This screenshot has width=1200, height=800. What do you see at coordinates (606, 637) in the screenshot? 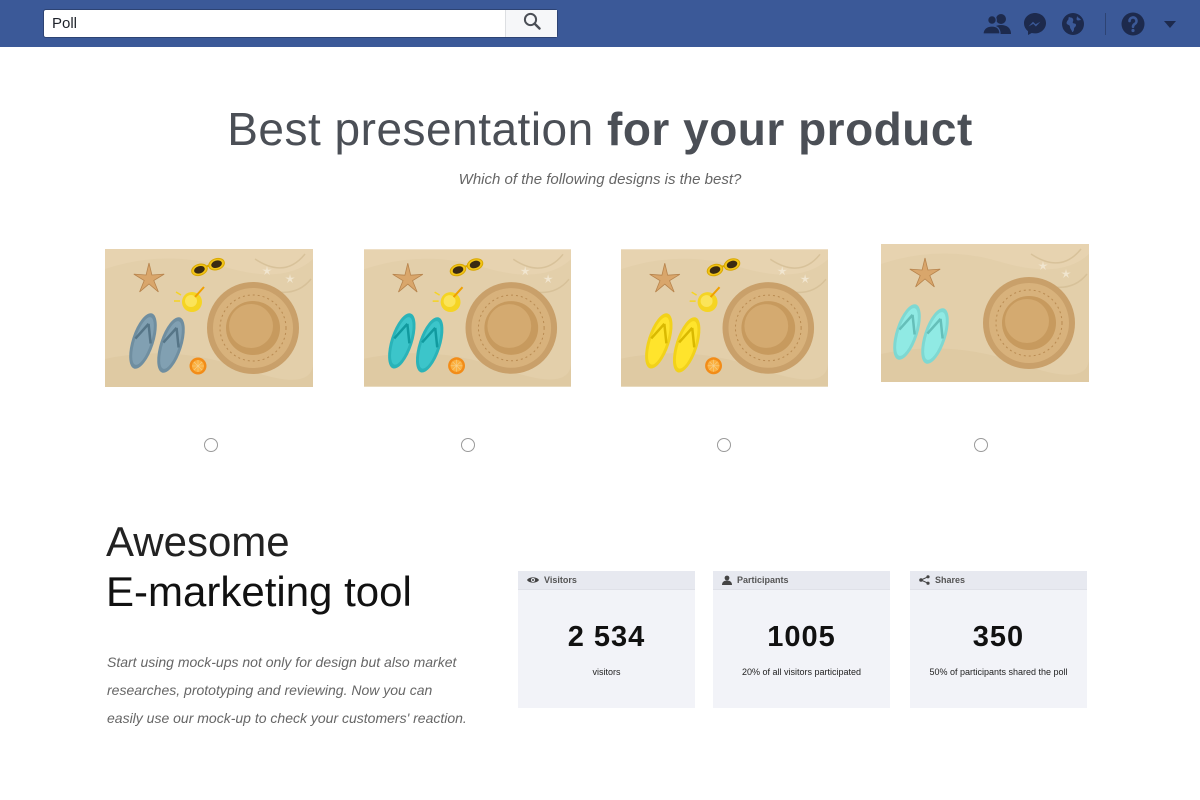
I see `stat-value: 2 534` at bounding box center [606, 637].